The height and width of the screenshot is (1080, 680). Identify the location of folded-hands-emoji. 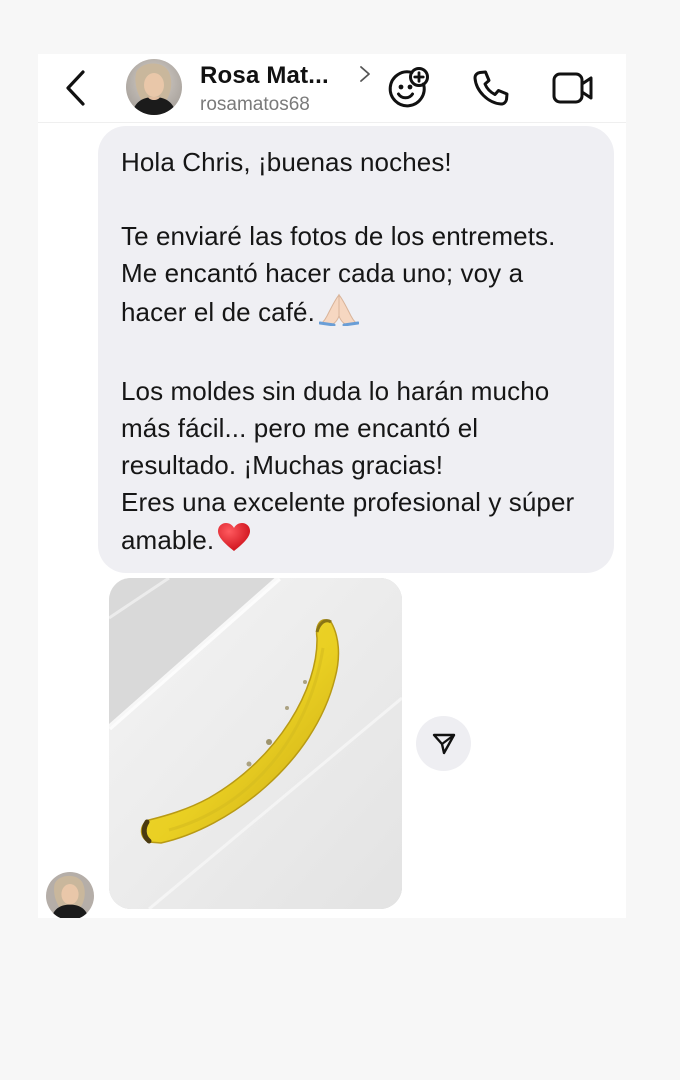
(339, 314).